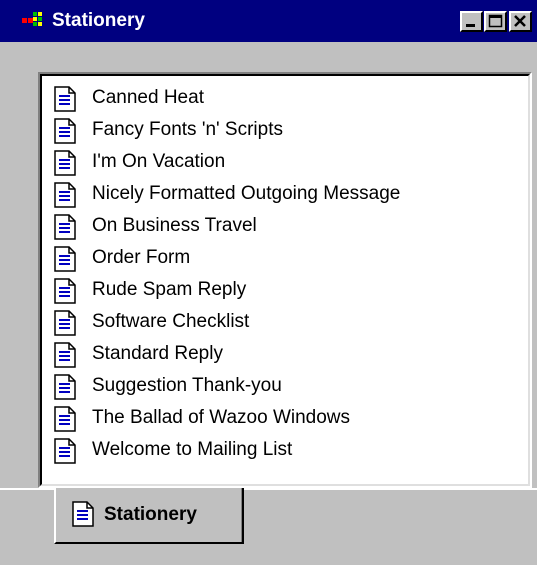  I want to click on maximize-icon, so click(495, 21).